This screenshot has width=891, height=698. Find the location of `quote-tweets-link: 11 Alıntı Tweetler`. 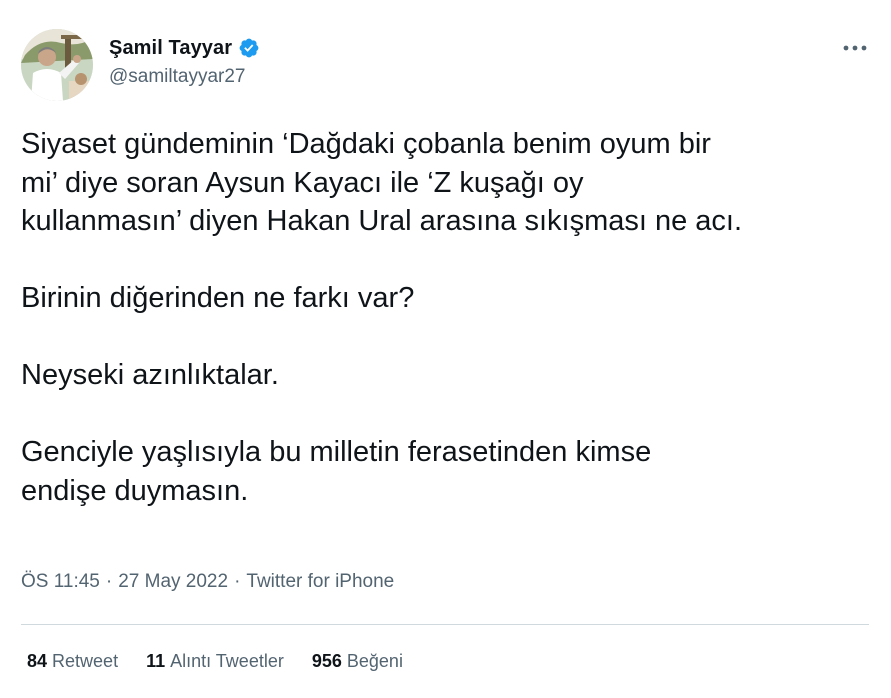

quote-tweets-link: 11 Alıntı Tweetler is located at coordinates (215, 661).